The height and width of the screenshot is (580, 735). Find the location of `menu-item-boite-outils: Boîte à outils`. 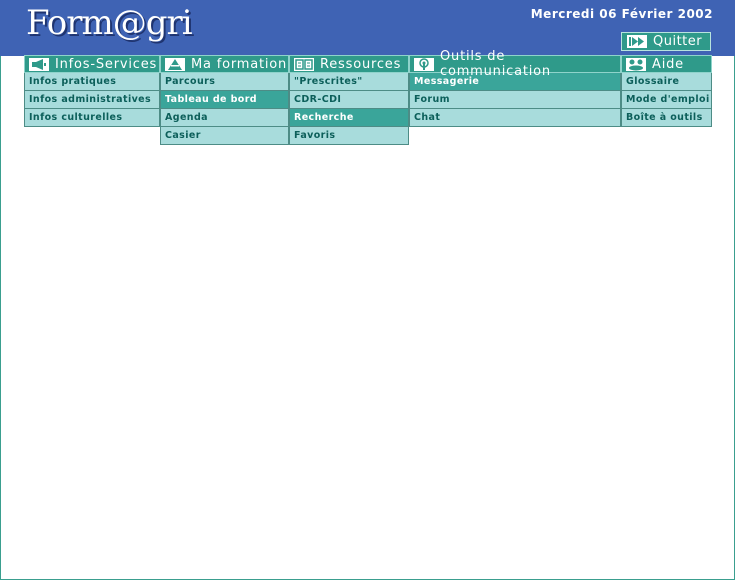

menu-item-boite-outils: Boîte à outils is located at coordinates (666, 118).